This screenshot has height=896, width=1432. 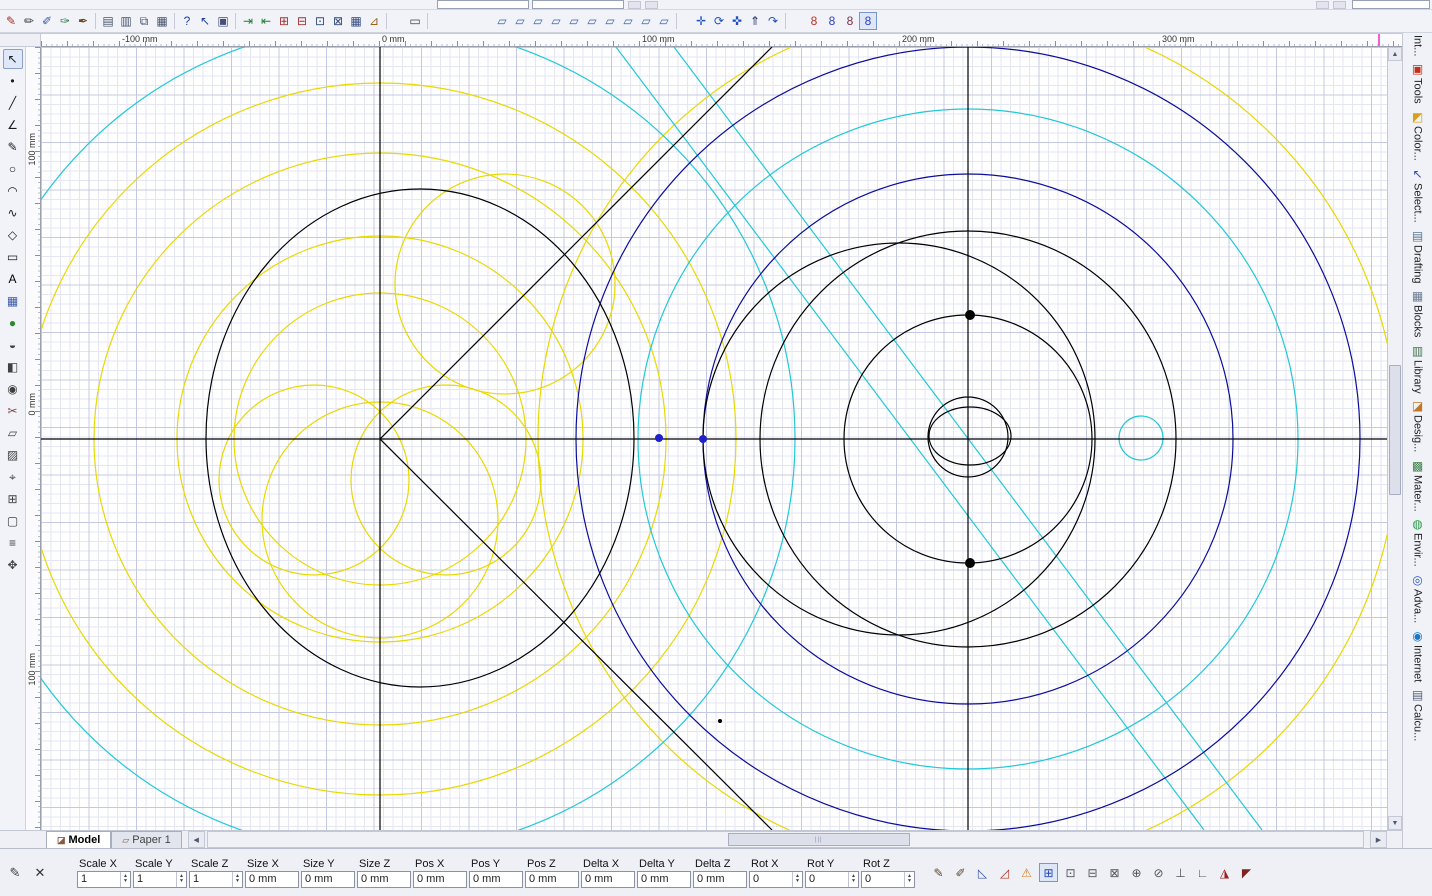 I want to click on workplane-icon-6: ▱, so click(x=592, y=21).